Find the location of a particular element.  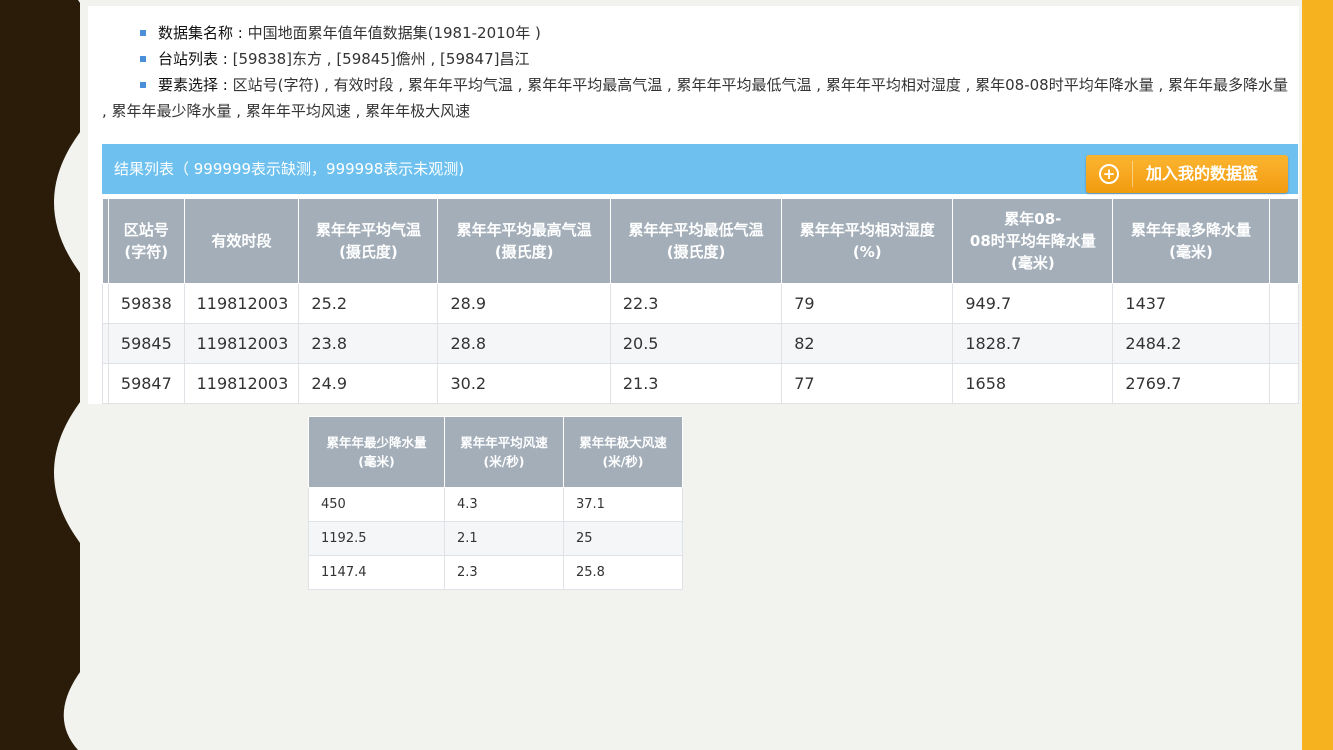

column-header: 累年年平均相对湿度 (%) is located at coordinates (867, 241).